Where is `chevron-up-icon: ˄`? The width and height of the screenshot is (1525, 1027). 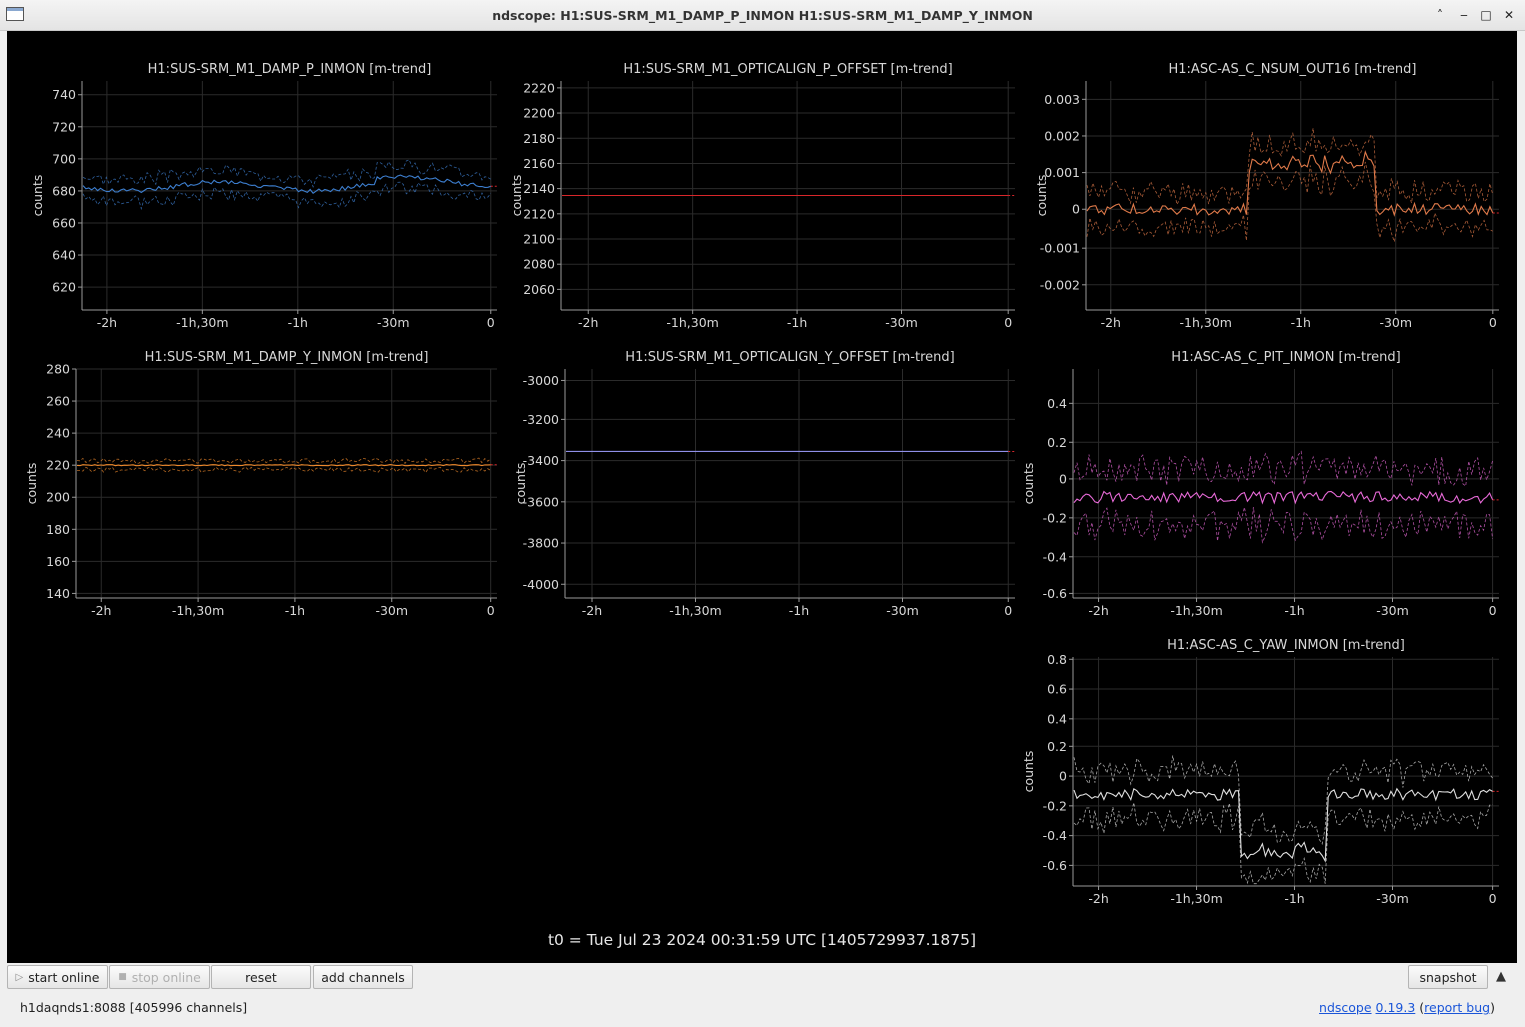 chevron-up-icon: ˄ is located at coordinates (1440, 15).